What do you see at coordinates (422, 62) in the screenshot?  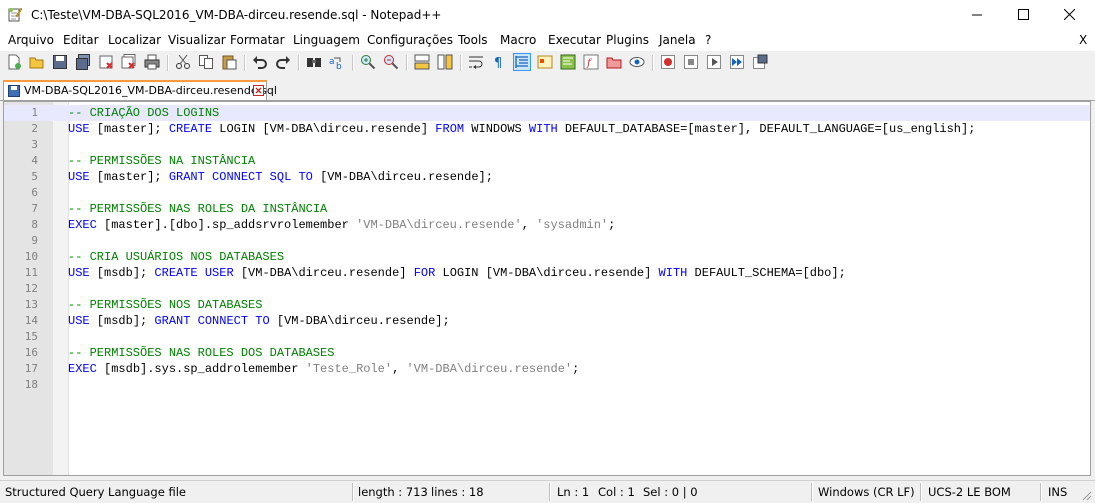 I see `sync-vertical-icon` at bounding box center [422, 62].